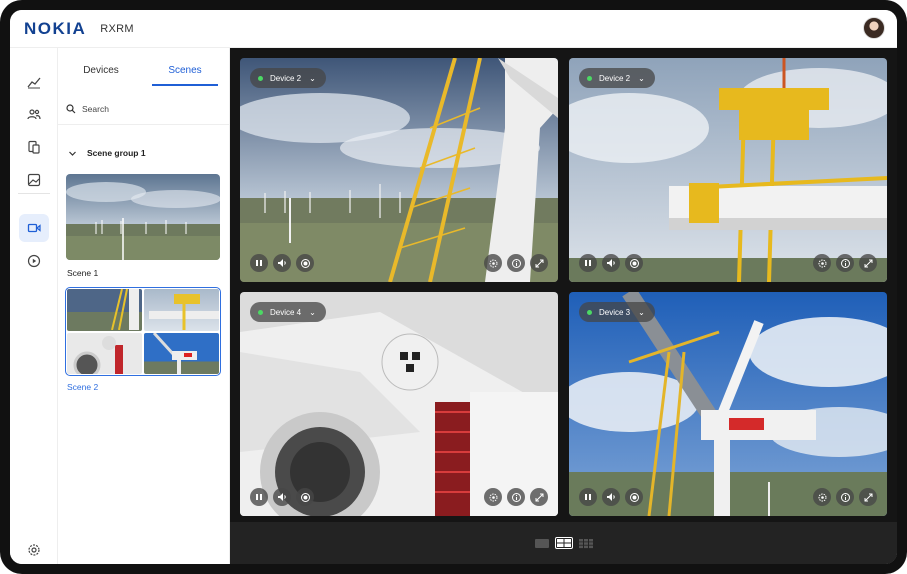 The width and height of the screenshot is (907, 574). Describe the element at coordinates (34, 228) in the screenshot. I see `video-icon` at that location.